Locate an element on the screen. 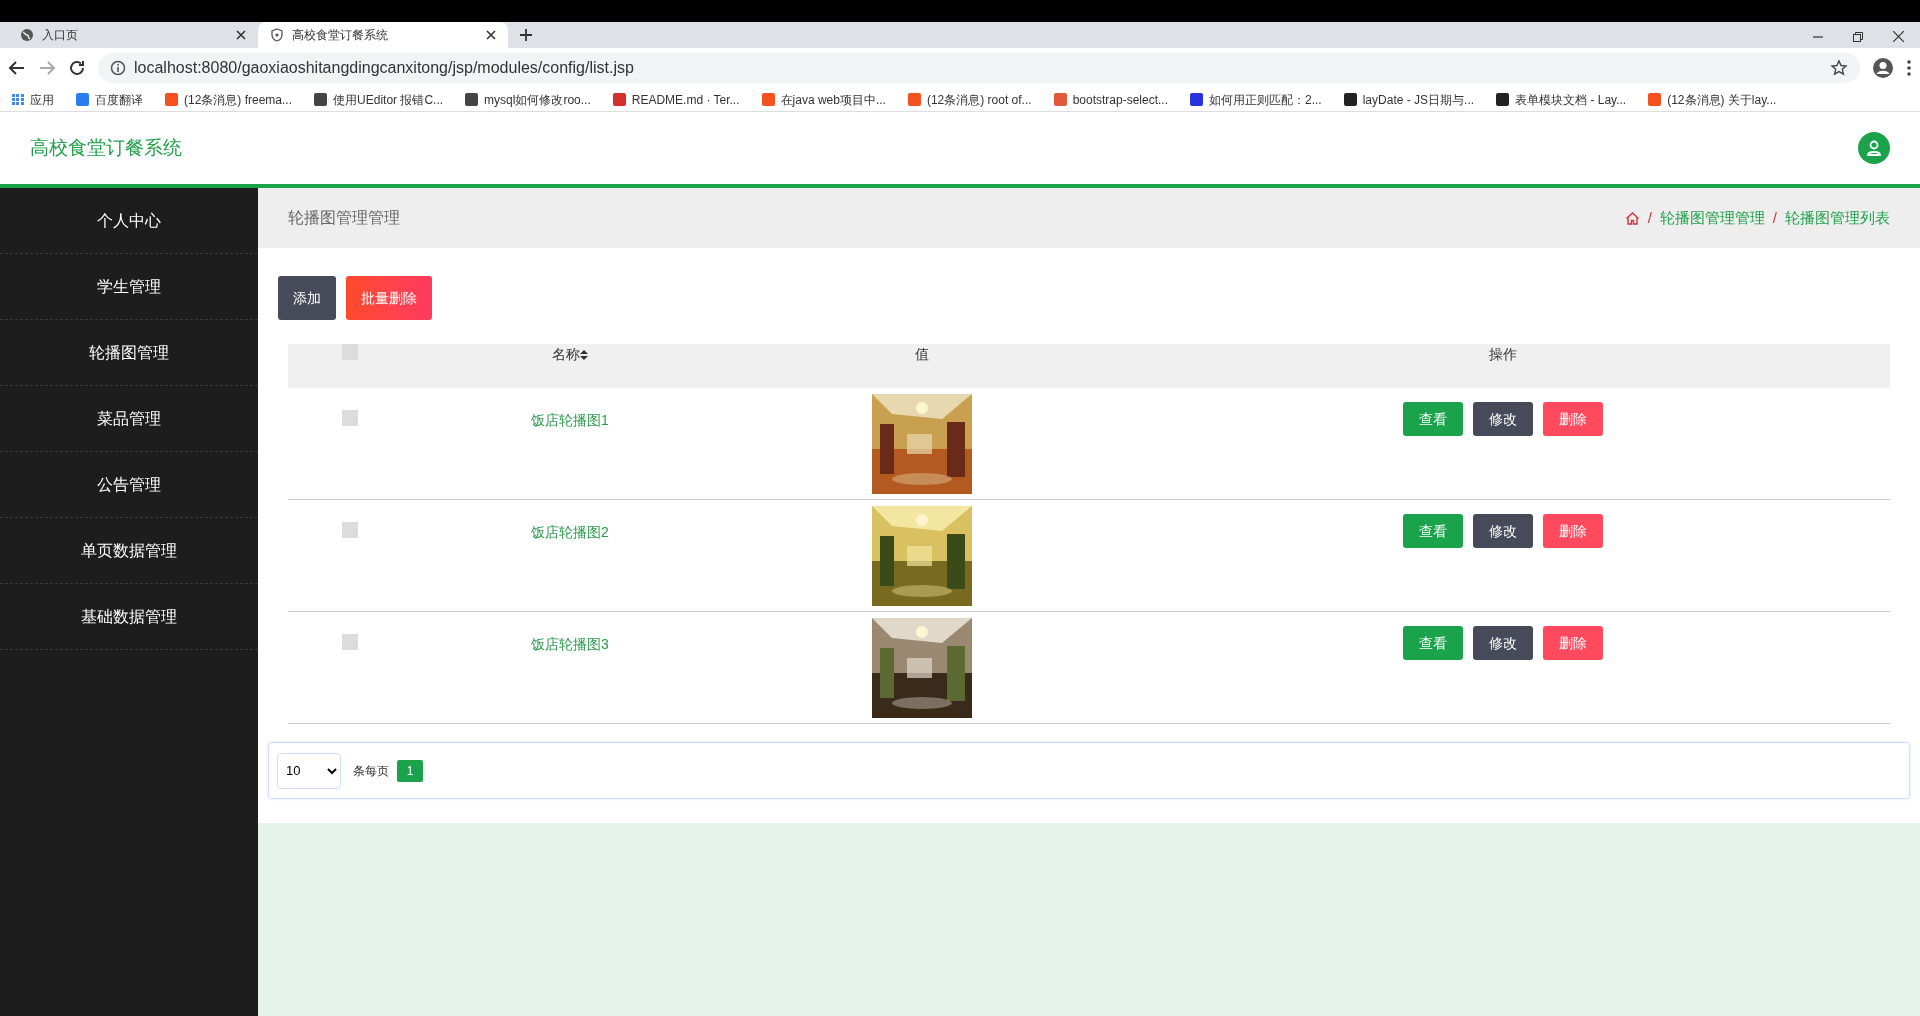 The width and height of the screenshot is (1920, 1016). table-cell-text: 饭店轮播图3 is located at coordinates (570, 644).